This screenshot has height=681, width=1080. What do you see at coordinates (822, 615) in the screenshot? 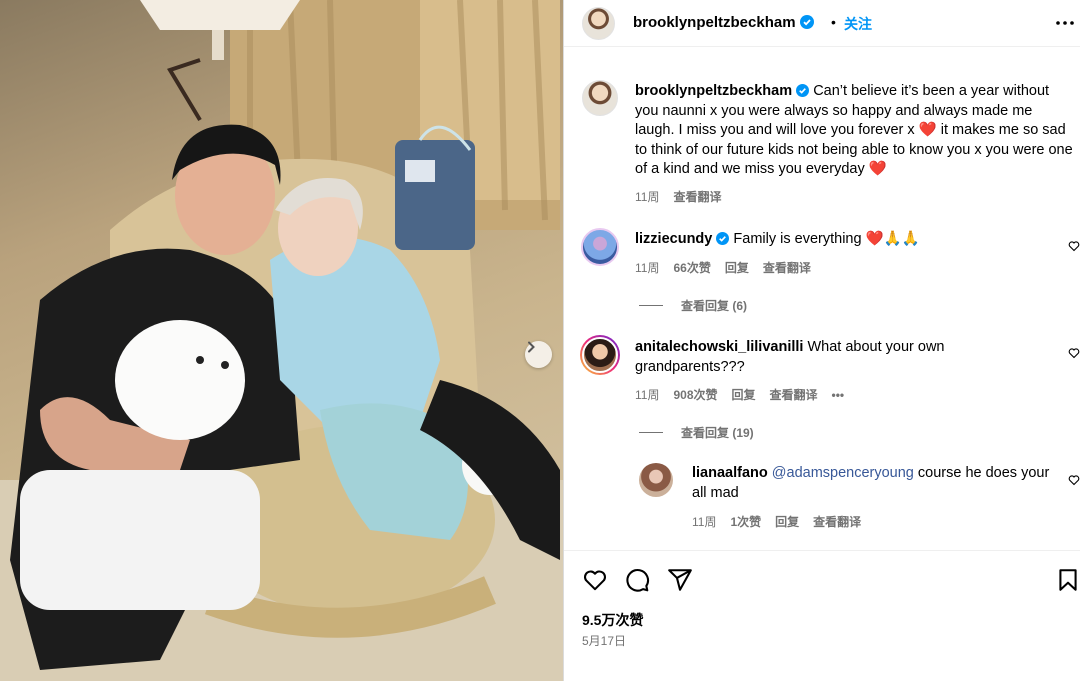
I see `post-actions: 9.5万次赞 5月17日` at bounding box center [822, 615].